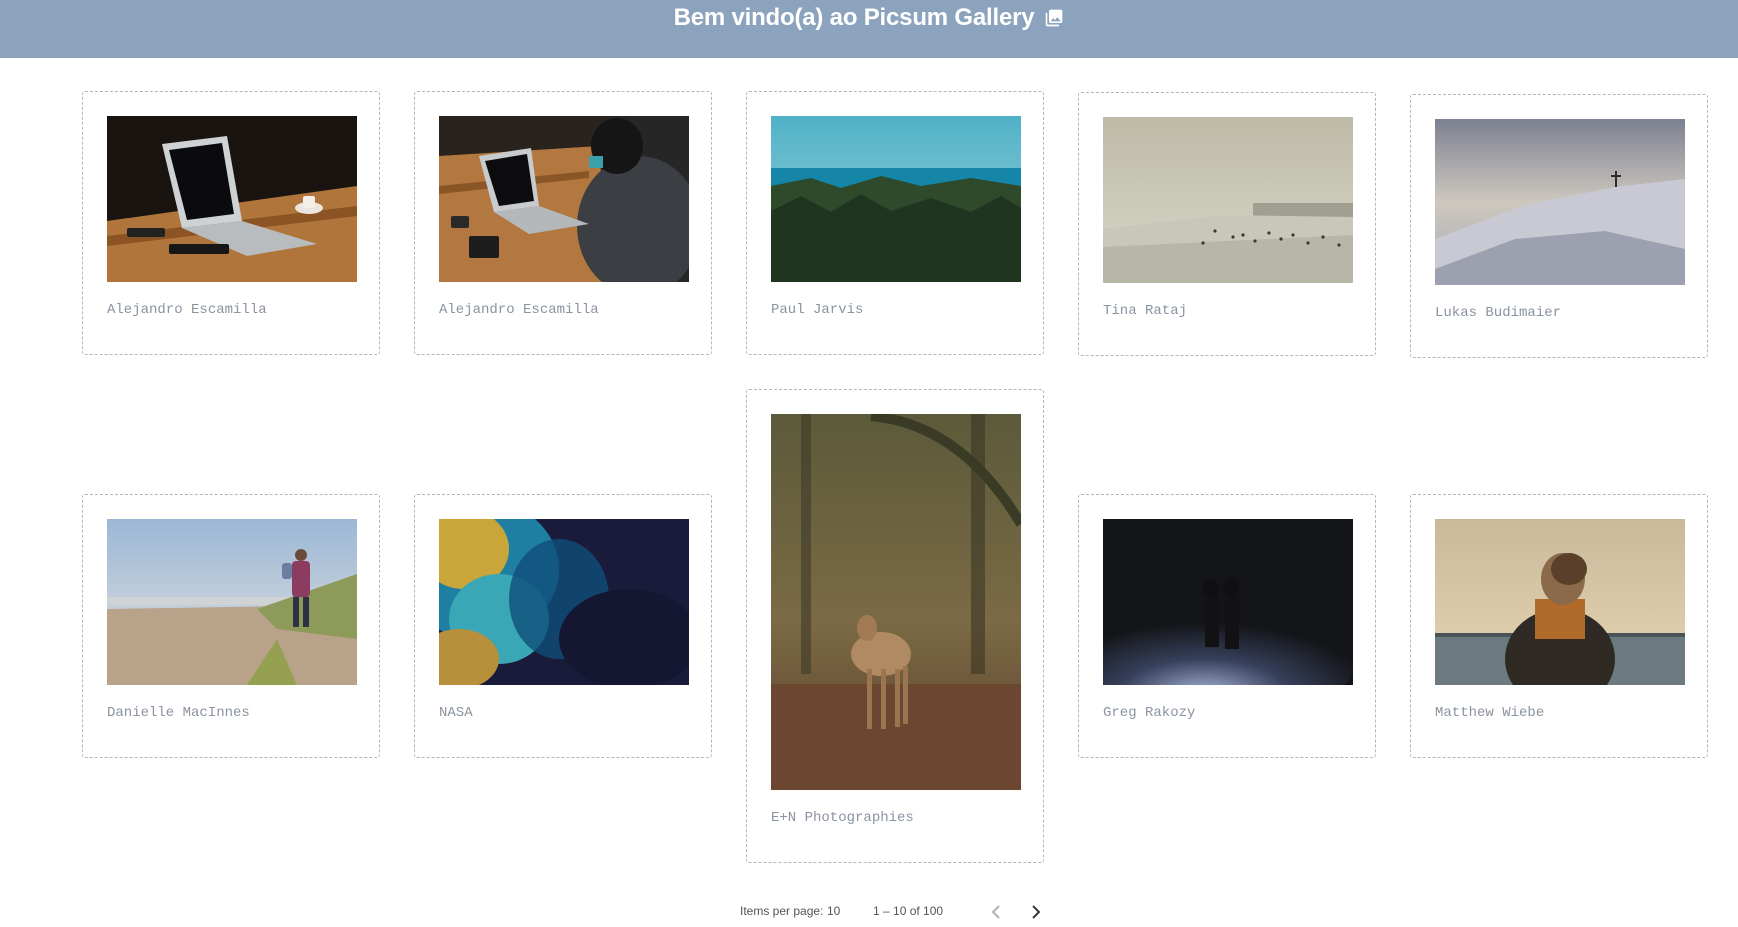 The image size is (1738, 927). I want to click on photo-author: Greg Rakozy, so click(1149, 713).